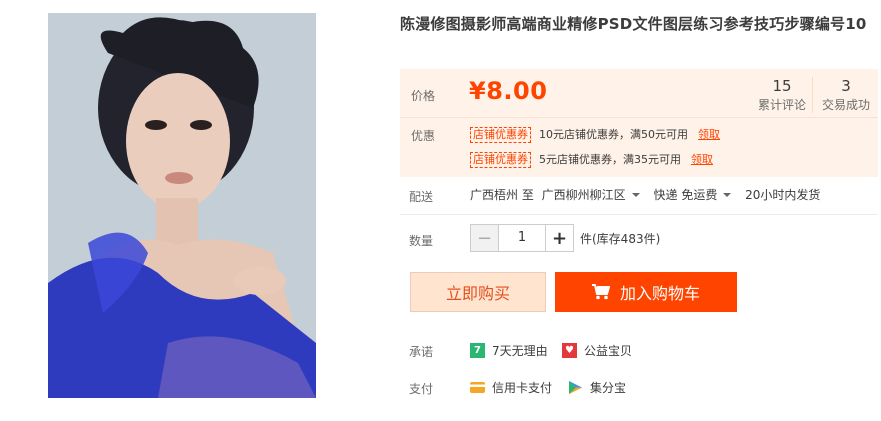 The height and width of the screenshot is (421, 881). I want to click on price-separator, so click(639, 117).